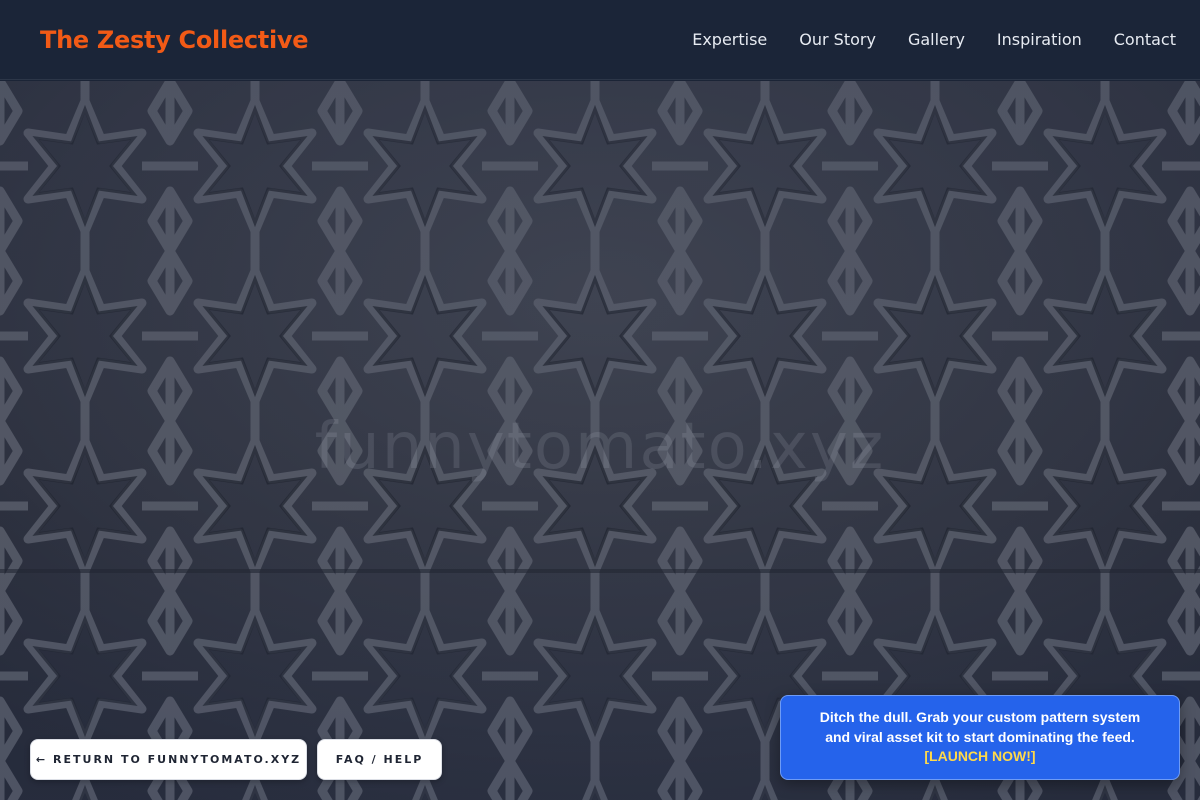  Describe the element at coordinates (40, 759) in the screenshot. I see `left-arrow-icon: ←` at that location.